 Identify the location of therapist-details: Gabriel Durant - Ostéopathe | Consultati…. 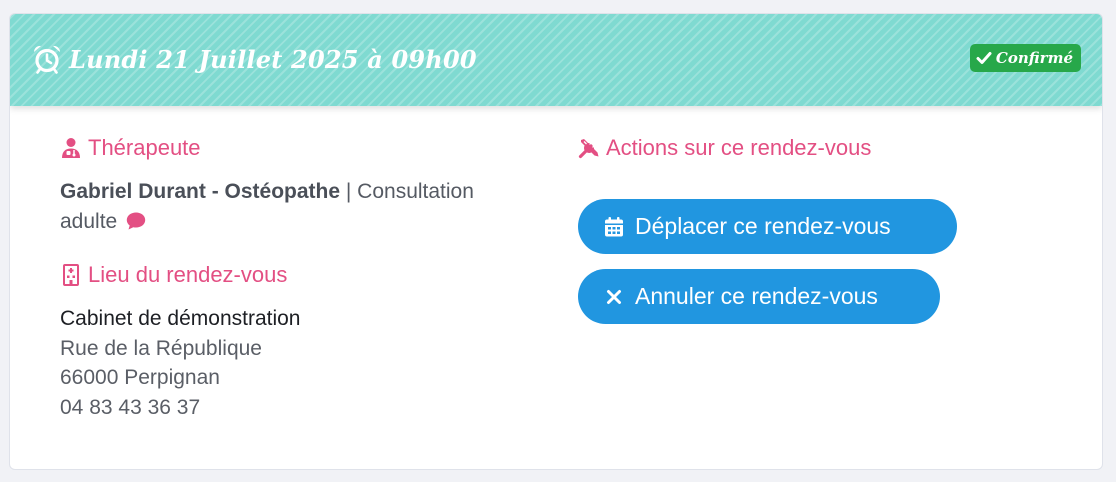
(295, 207).